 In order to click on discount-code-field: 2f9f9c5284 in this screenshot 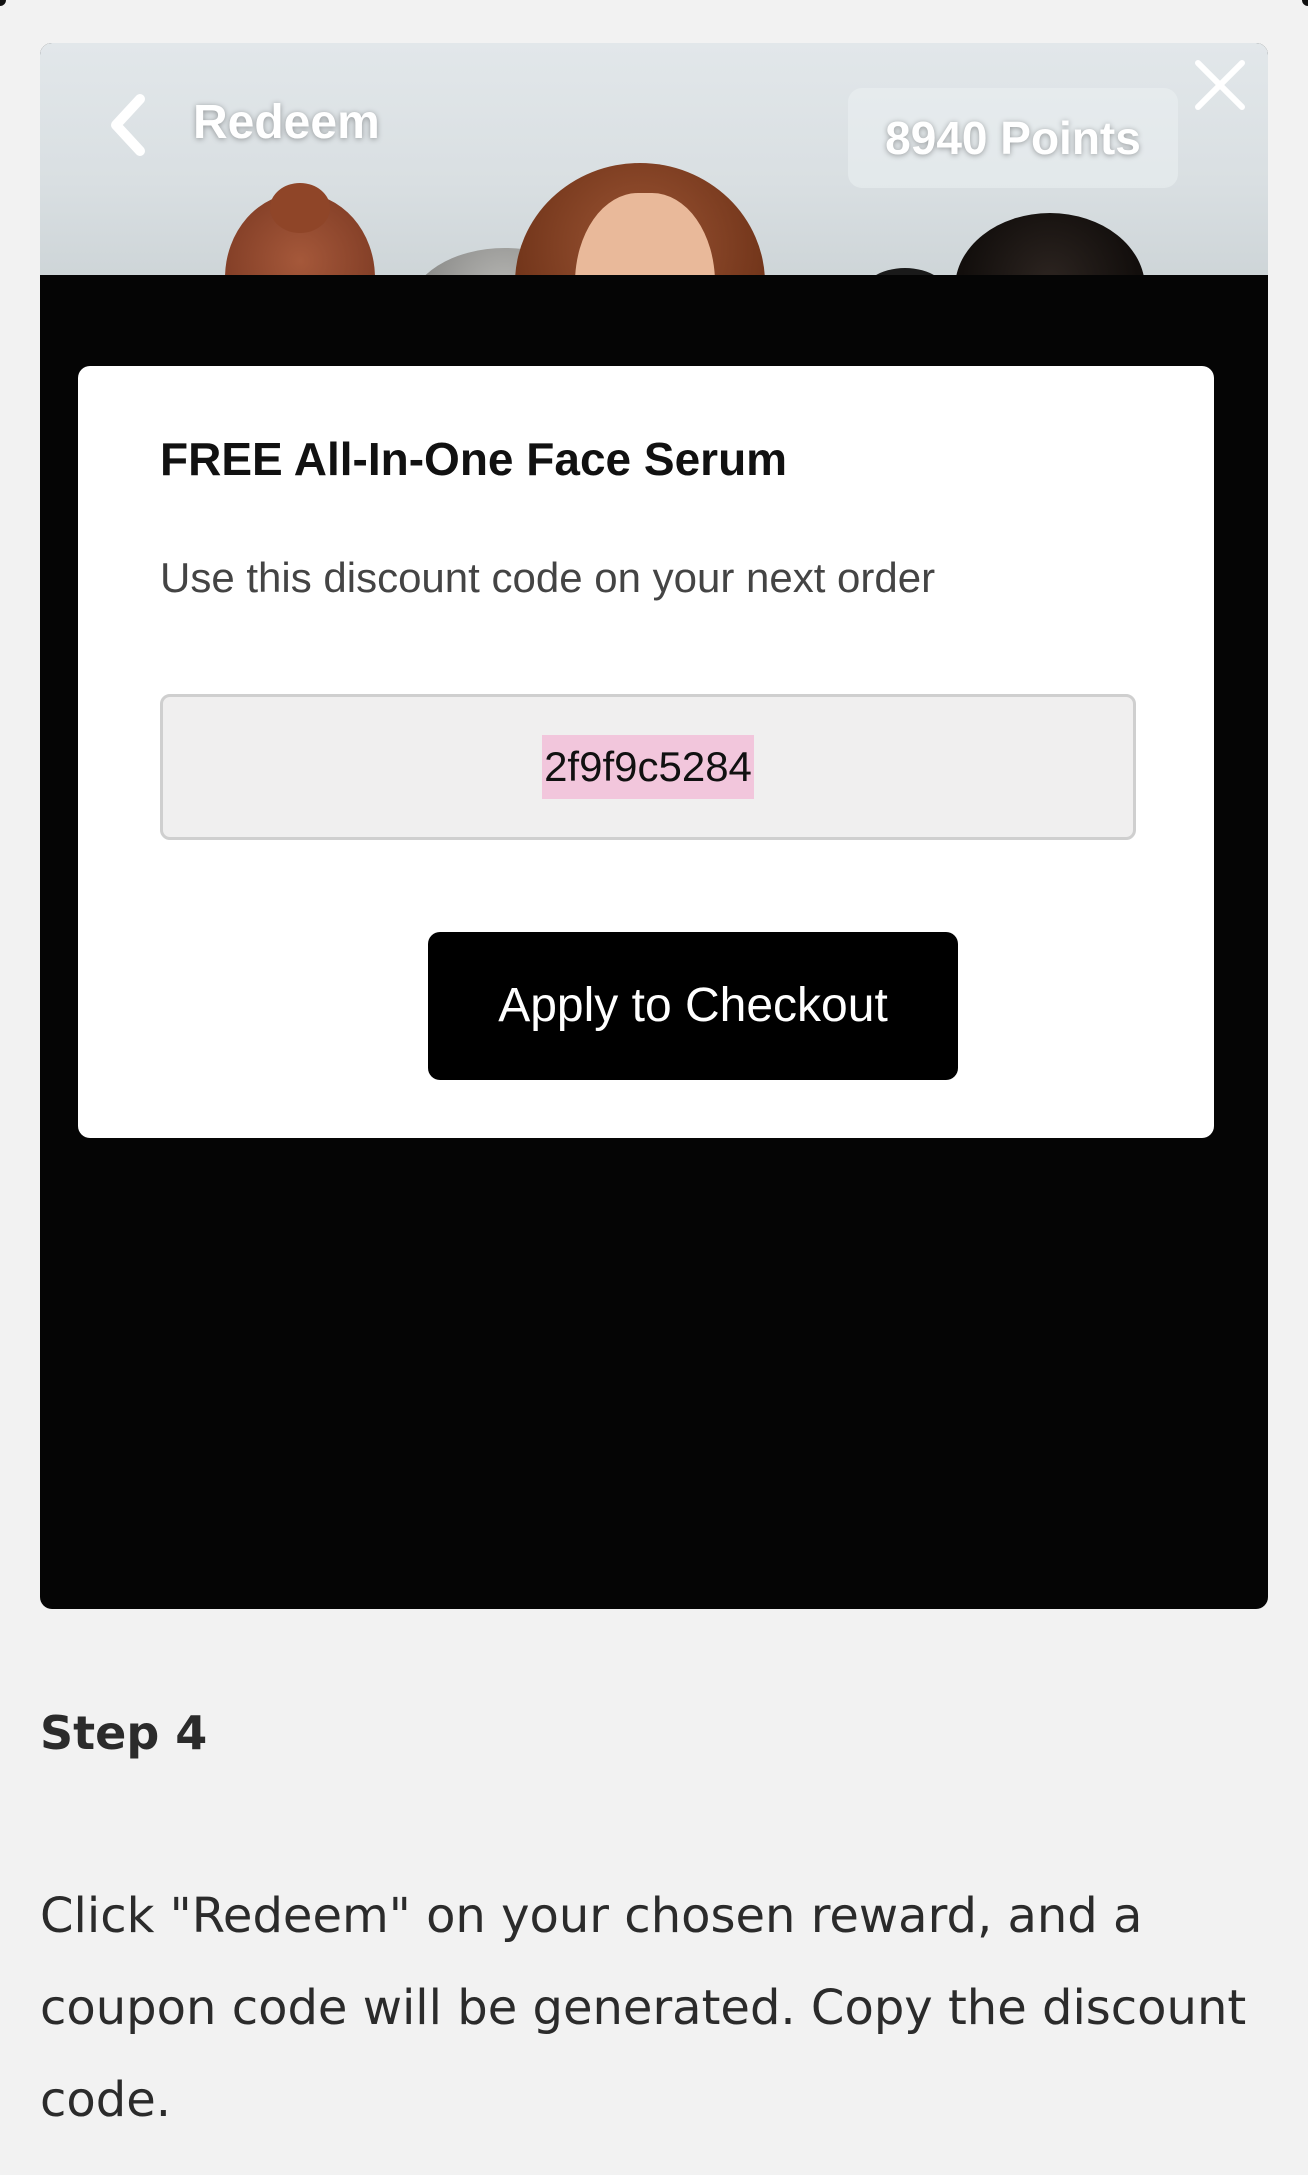, I will do `click(648, 767)`.